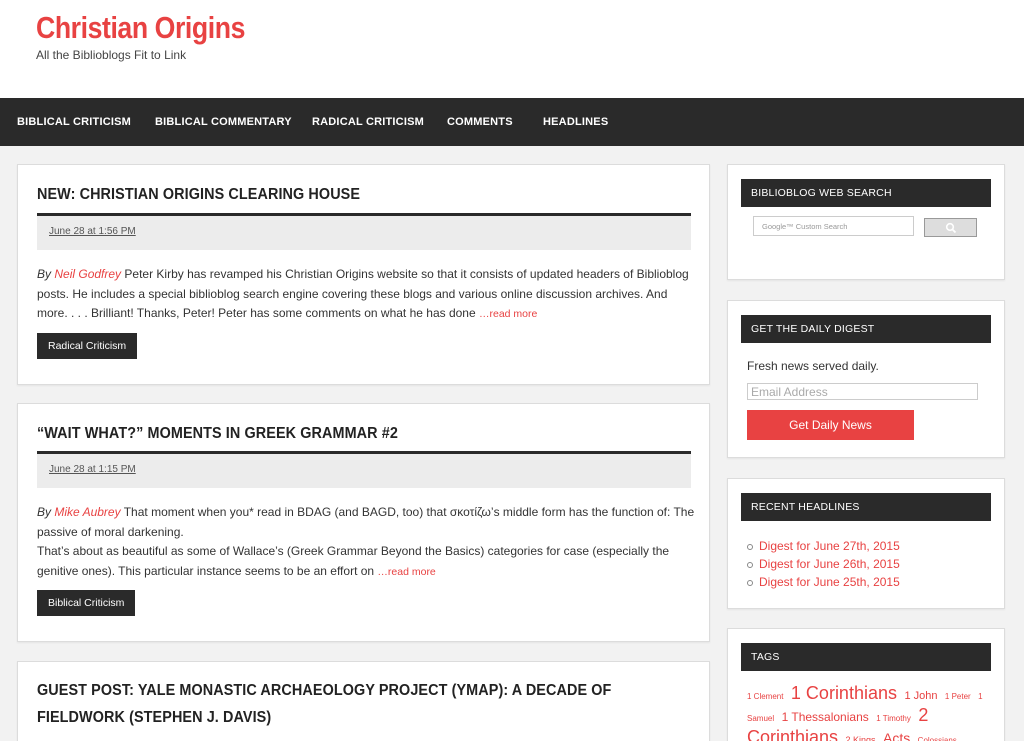  Describe the element at coordinates (480, 122) in the screenshot. I see `nav-item-comments: COMMENTS` at that location.